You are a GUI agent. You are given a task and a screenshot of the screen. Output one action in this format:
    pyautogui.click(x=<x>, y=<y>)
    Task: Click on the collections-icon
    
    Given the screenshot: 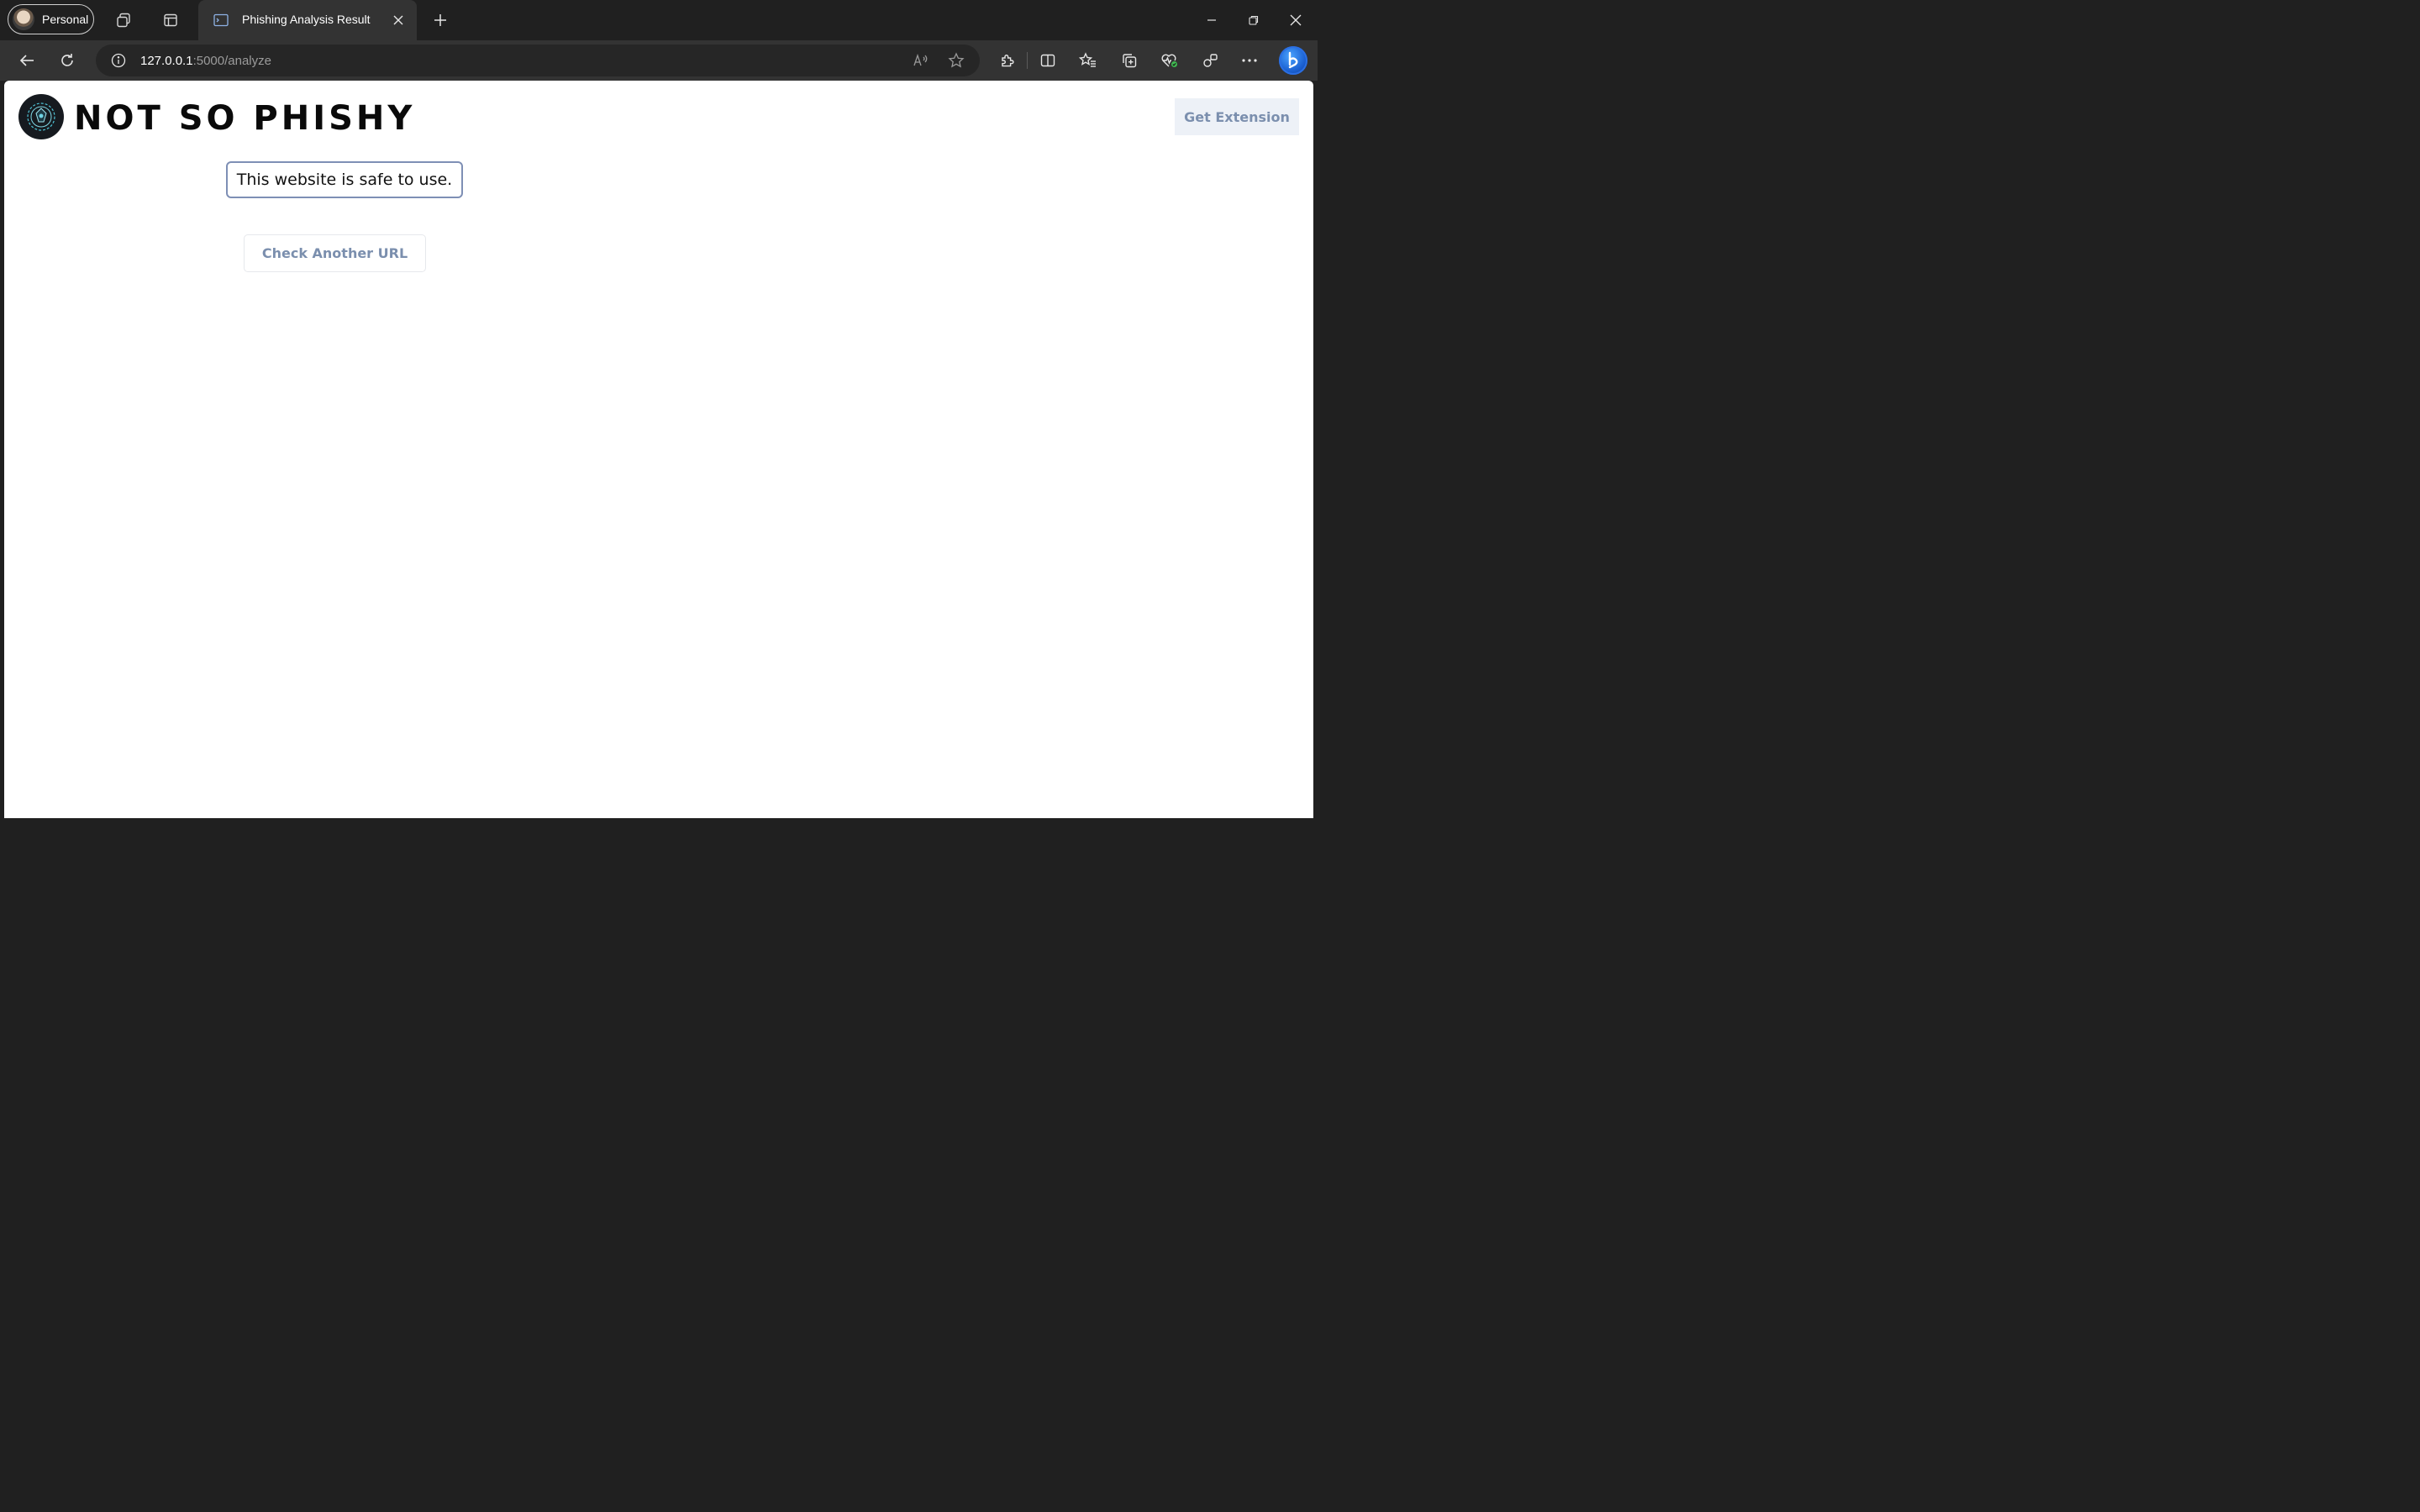 What is the action you would take?
    pyautogui.click(x=1129, y=60)
    